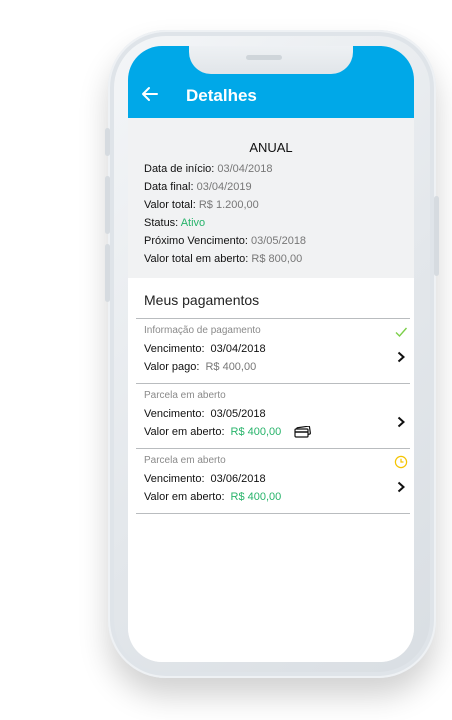  What do you see at coordinates (221, 95) in the screenshot?
I see `page-title: Detalhes` at bounding box center [221, 95].